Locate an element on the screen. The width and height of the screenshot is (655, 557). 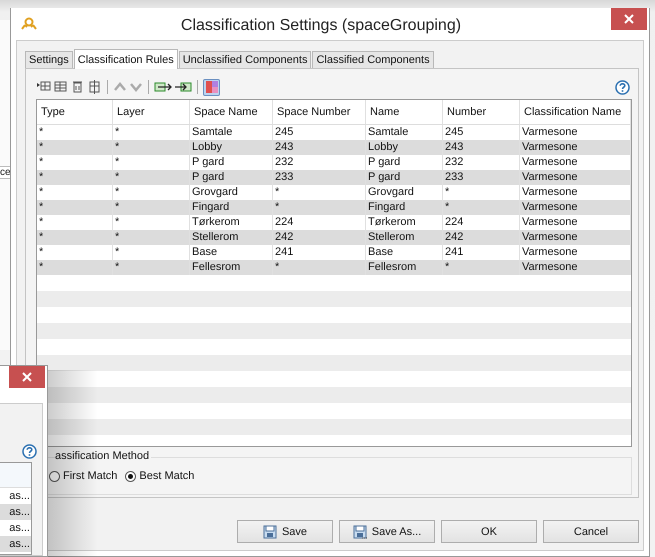
app-logo-icon is located at coordinates (29, 24).